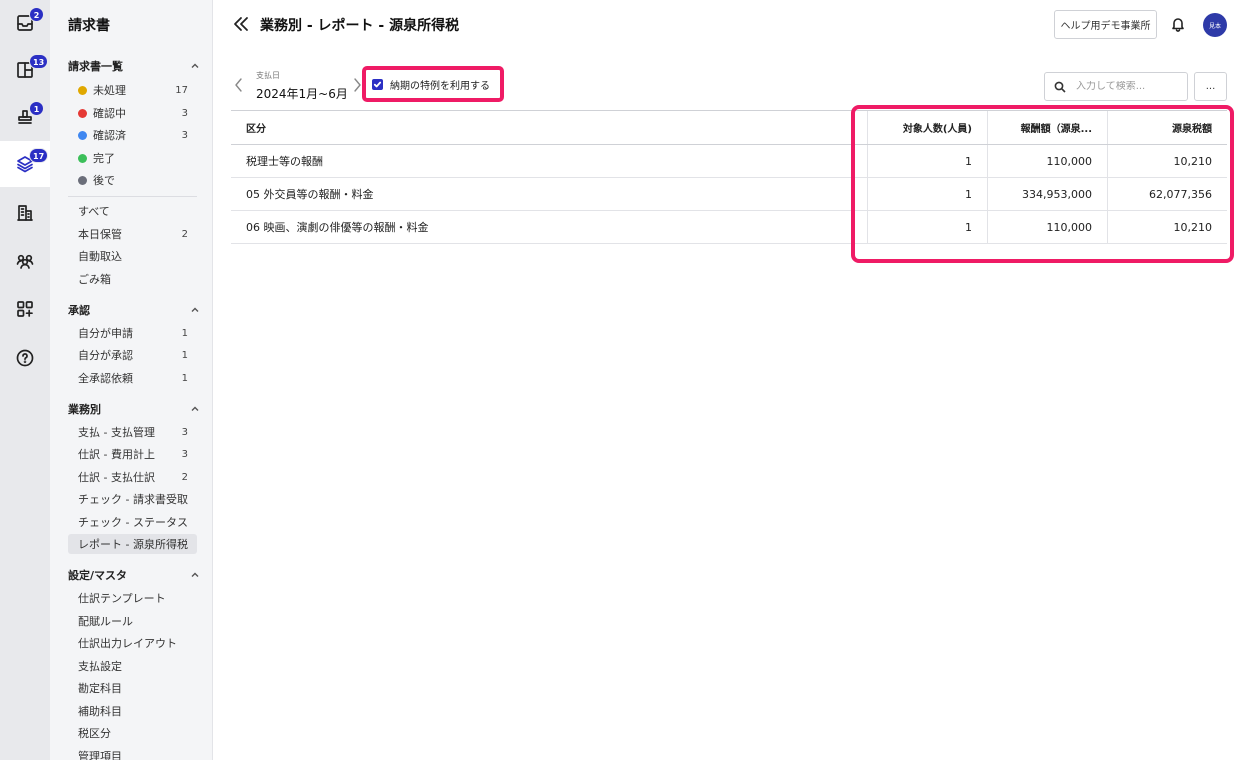  I want to click on special-payment-checkbox: 納期の特例を利用する, so click(433, 84).